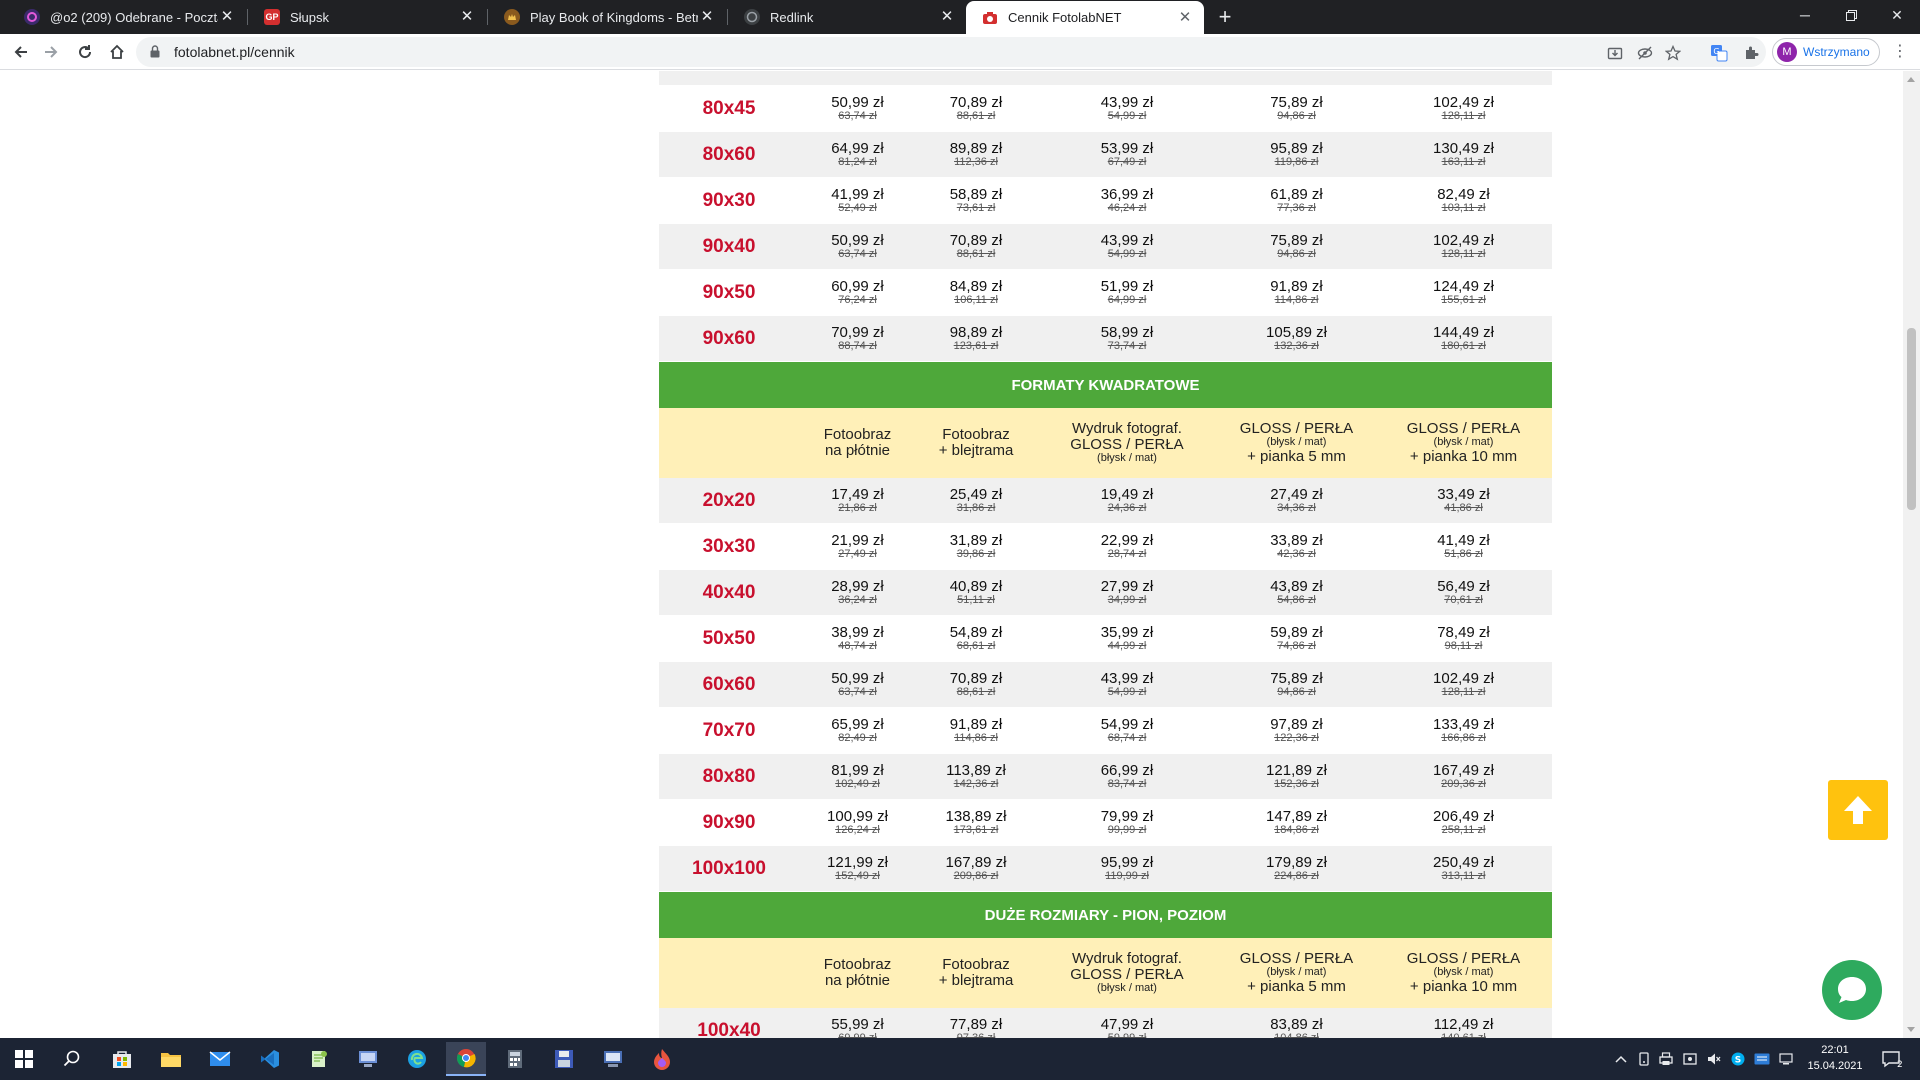 The image size is (1920, 1080). What do you see at coordinates (1805, 15) in the screenshot?
I see `minimize-icon: ─` at bounding box center [1805, 15].